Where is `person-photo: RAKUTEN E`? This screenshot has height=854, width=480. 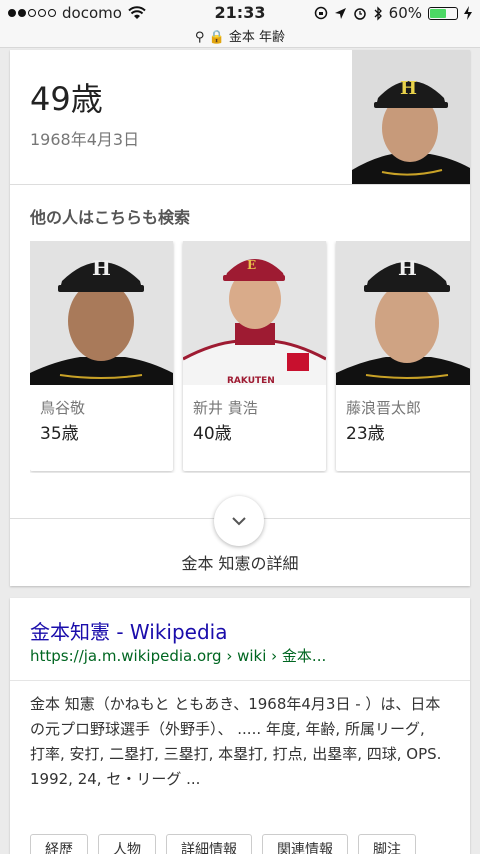
person-photo: RAKUTEN E is located at coordinates (254, 313).